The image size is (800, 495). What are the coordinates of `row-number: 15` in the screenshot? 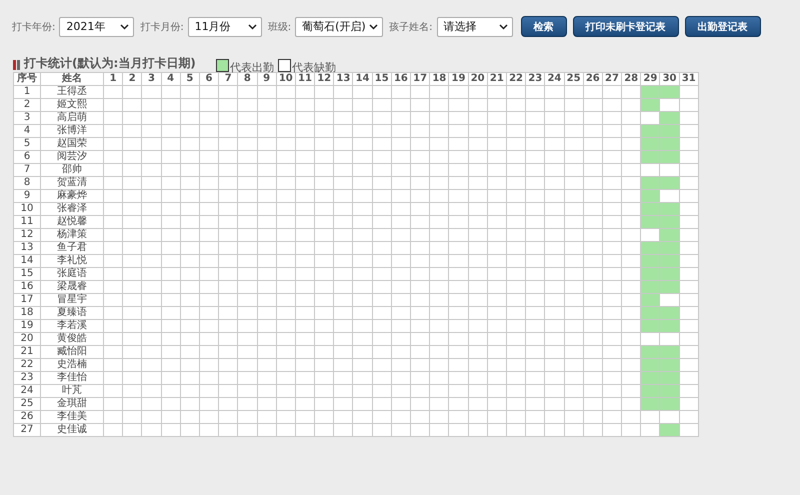 It's located at (27, 274).